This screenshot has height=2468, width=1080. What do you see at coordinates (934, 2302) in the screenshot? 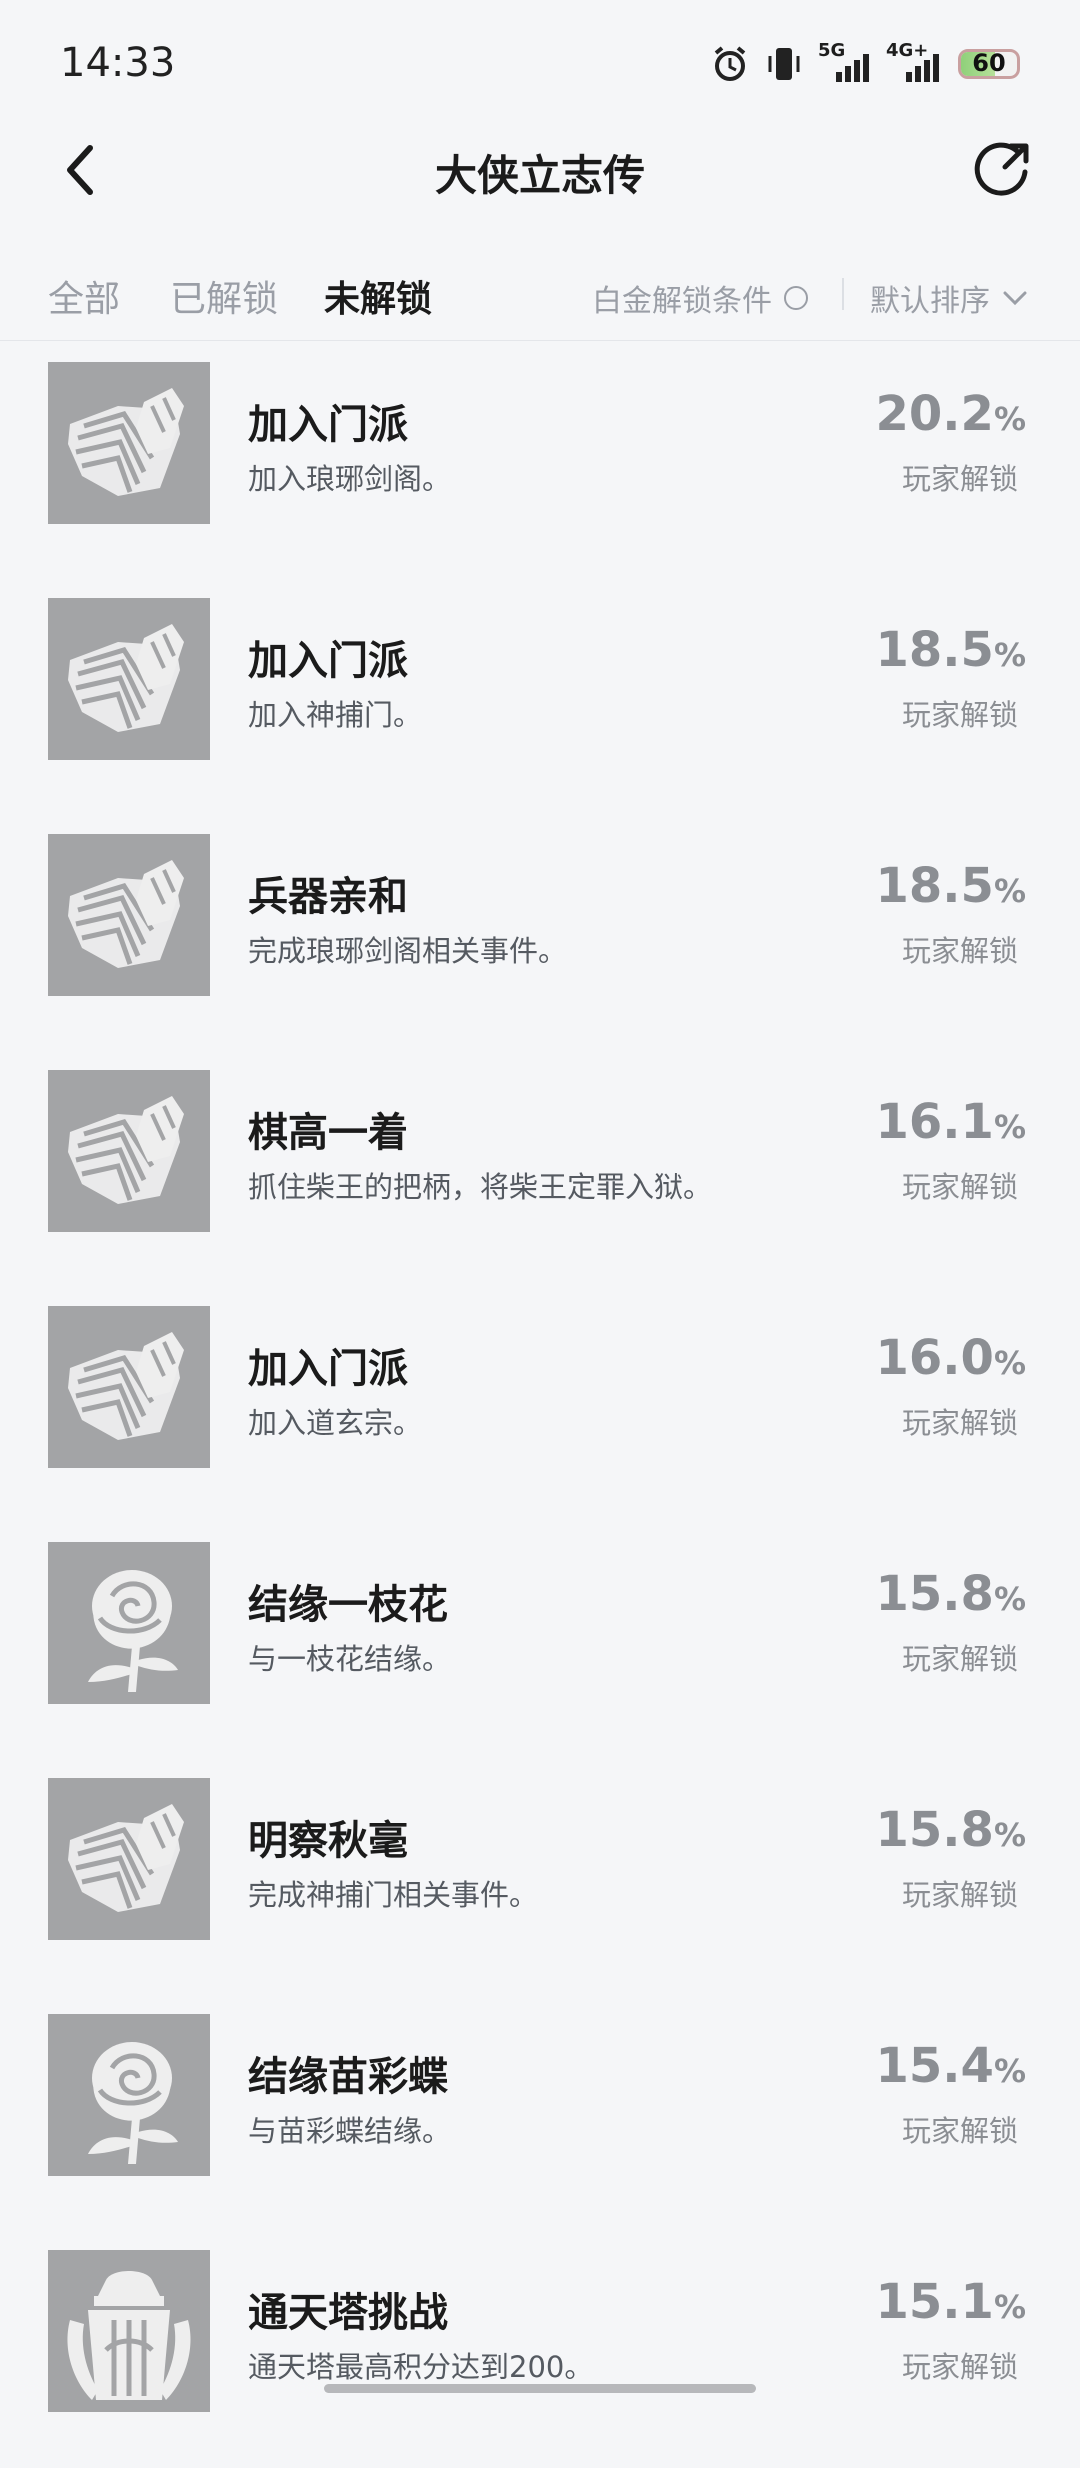
I see `unlock-percentage-value: 15.1` at bounding box center [934, 2302].